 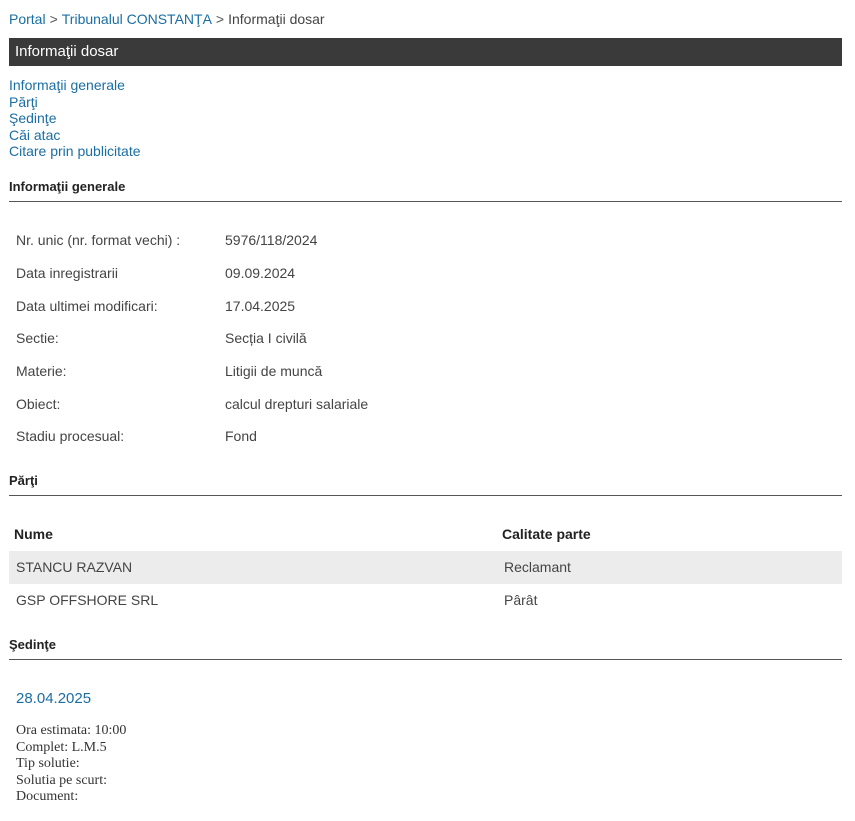 I want to click on breadcrumb-court-link: Tribunalul CONSTANŢA, so click(x=137, y=19).